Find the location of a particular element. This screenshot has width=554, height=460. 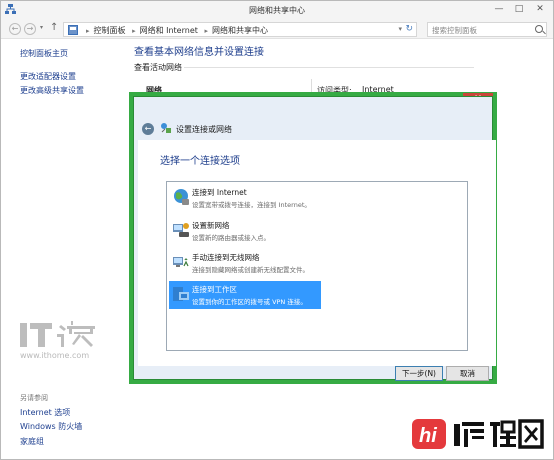

network-setup-icon is located at coordinates (166, 128).